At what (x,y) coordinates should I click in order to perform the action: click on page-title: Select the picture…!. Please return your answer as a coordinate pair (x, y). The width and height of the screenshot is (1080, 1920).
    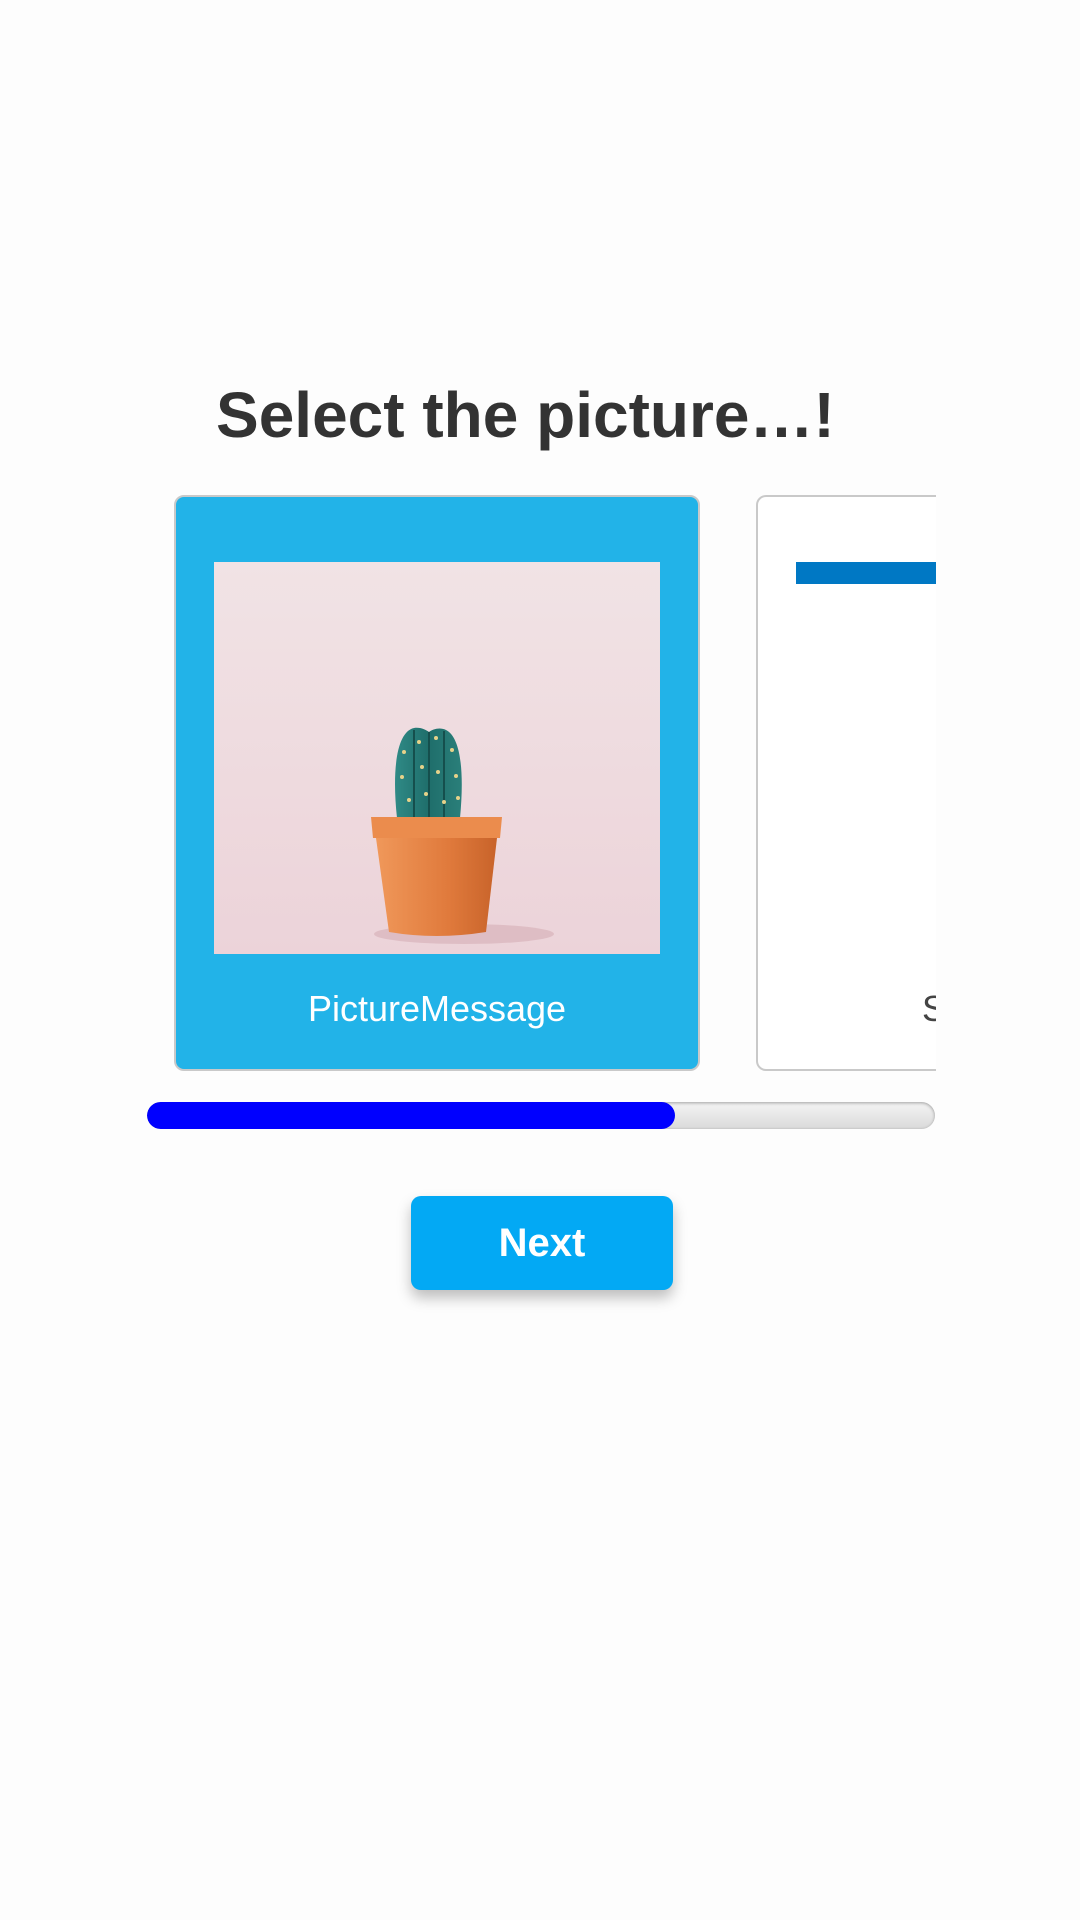
    Looking at the image, I should click on (525, 415).